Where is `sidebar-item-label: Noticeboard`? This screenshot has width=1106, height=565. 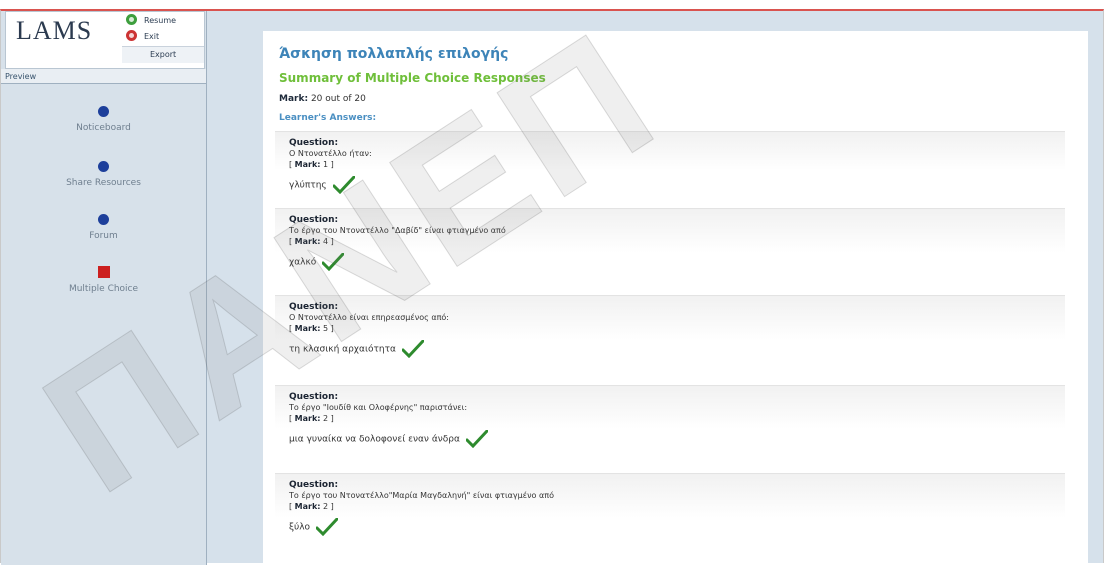
sidebar-item-label: Noticeboard is located at coordinates (103, 128).